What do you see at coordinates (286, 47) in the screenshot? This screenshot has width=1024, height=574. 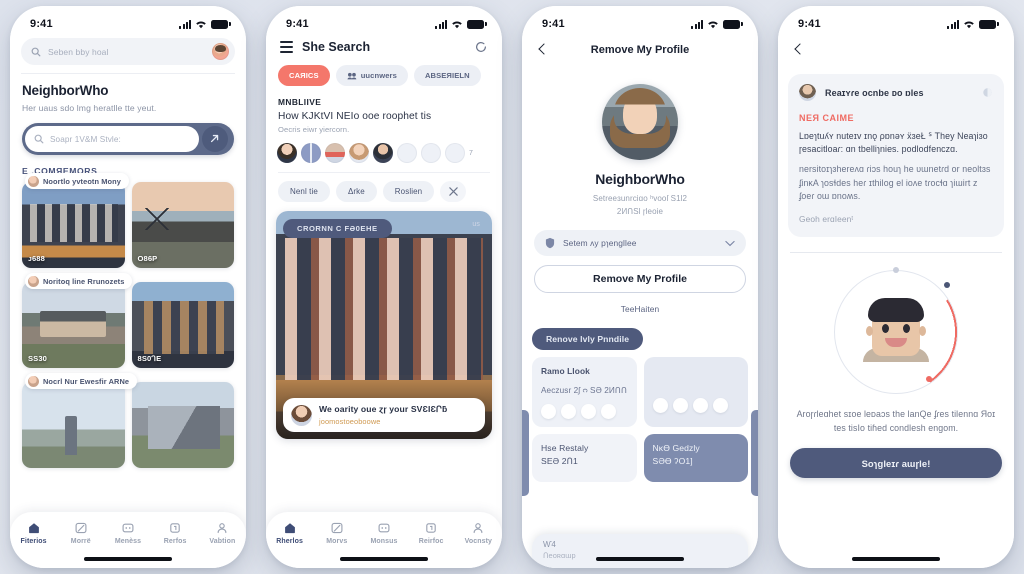 I see `hamburger-menu-icon` at bounding box center [286, 47].